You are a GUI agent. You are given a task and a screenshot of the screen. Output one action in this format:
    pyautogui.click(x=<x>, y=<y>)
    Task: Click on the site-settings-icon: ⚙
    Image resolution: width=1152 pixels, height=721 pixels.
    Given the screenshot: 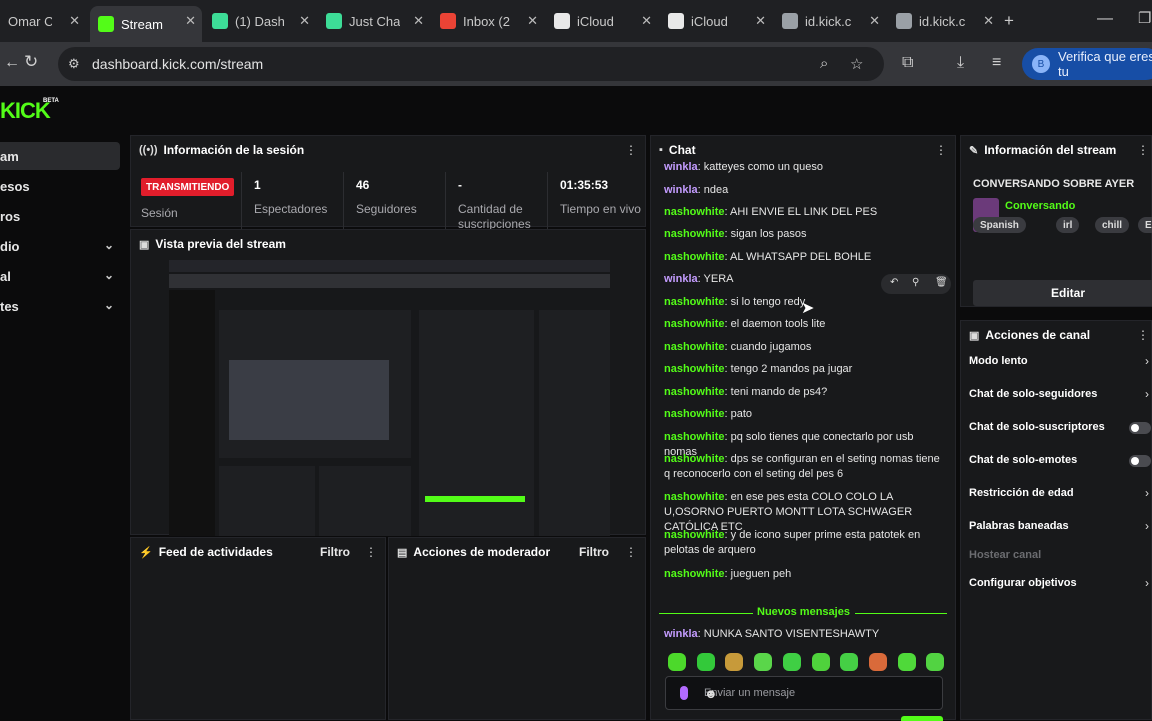 What is the action you would take?
    pyautogui.click(x=74, y=64)
    